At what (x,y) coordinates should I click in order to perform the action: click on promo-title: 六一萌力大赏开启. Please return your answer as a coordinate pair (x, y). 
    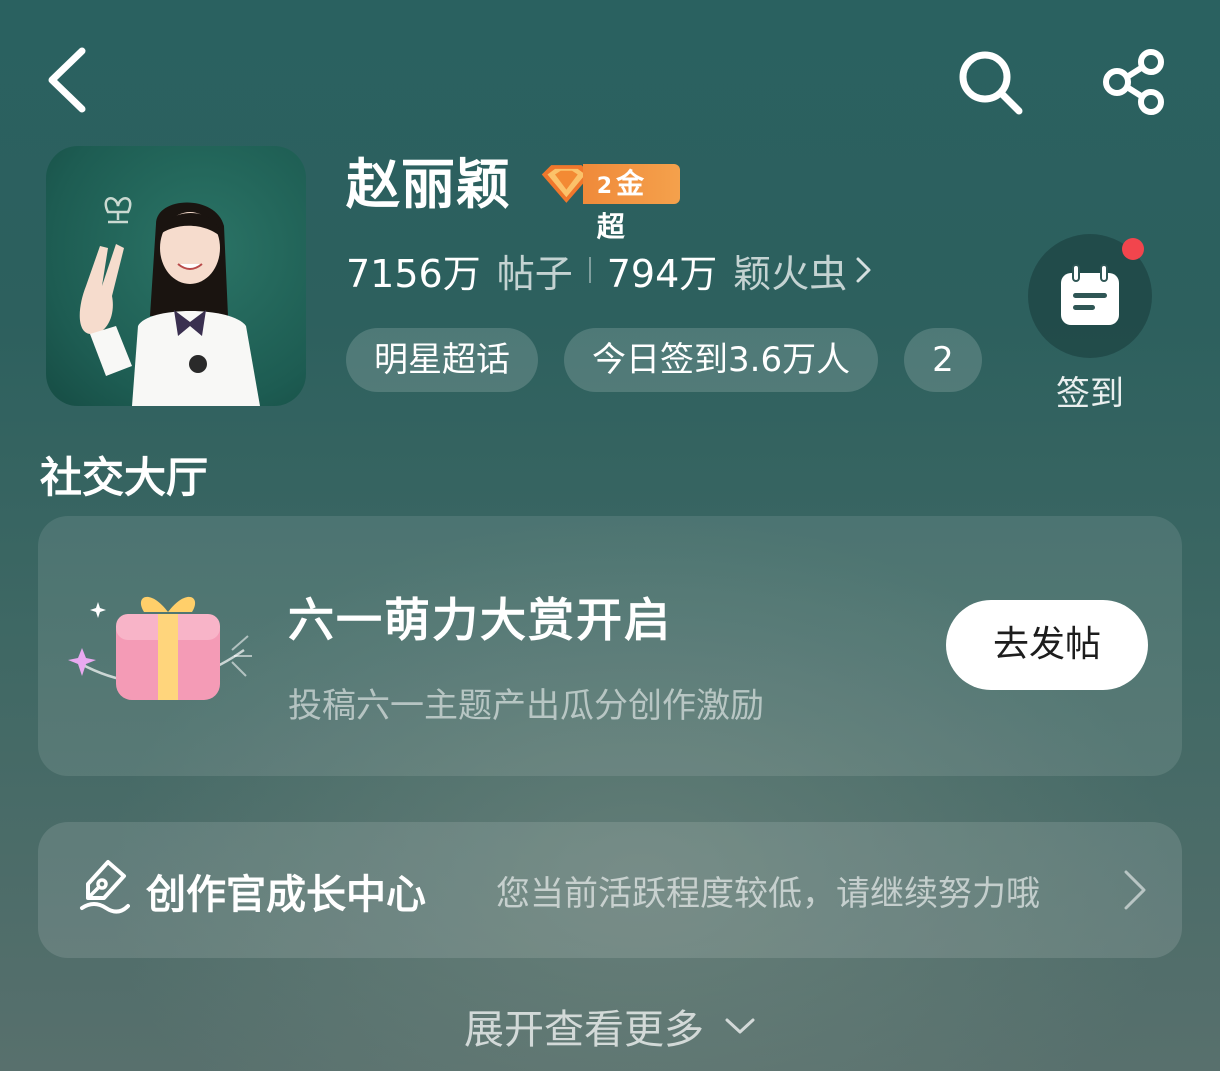
    Looking at the image, I should click on (480, 620).